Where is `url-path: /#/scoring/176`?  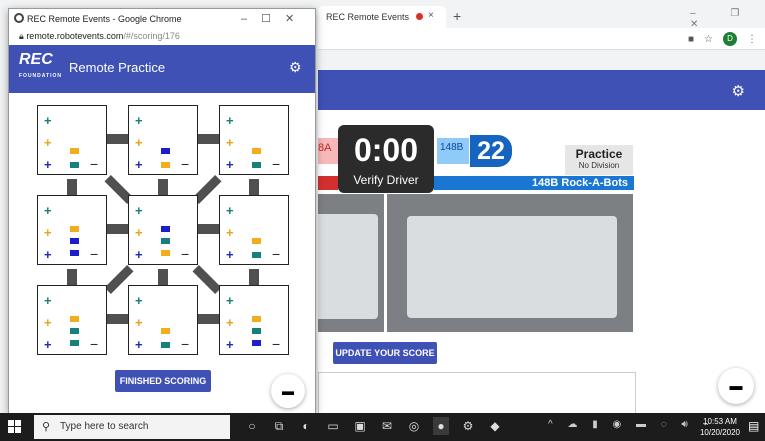 url-path: /#/scoring/176 is located at coordinates (151, 36).